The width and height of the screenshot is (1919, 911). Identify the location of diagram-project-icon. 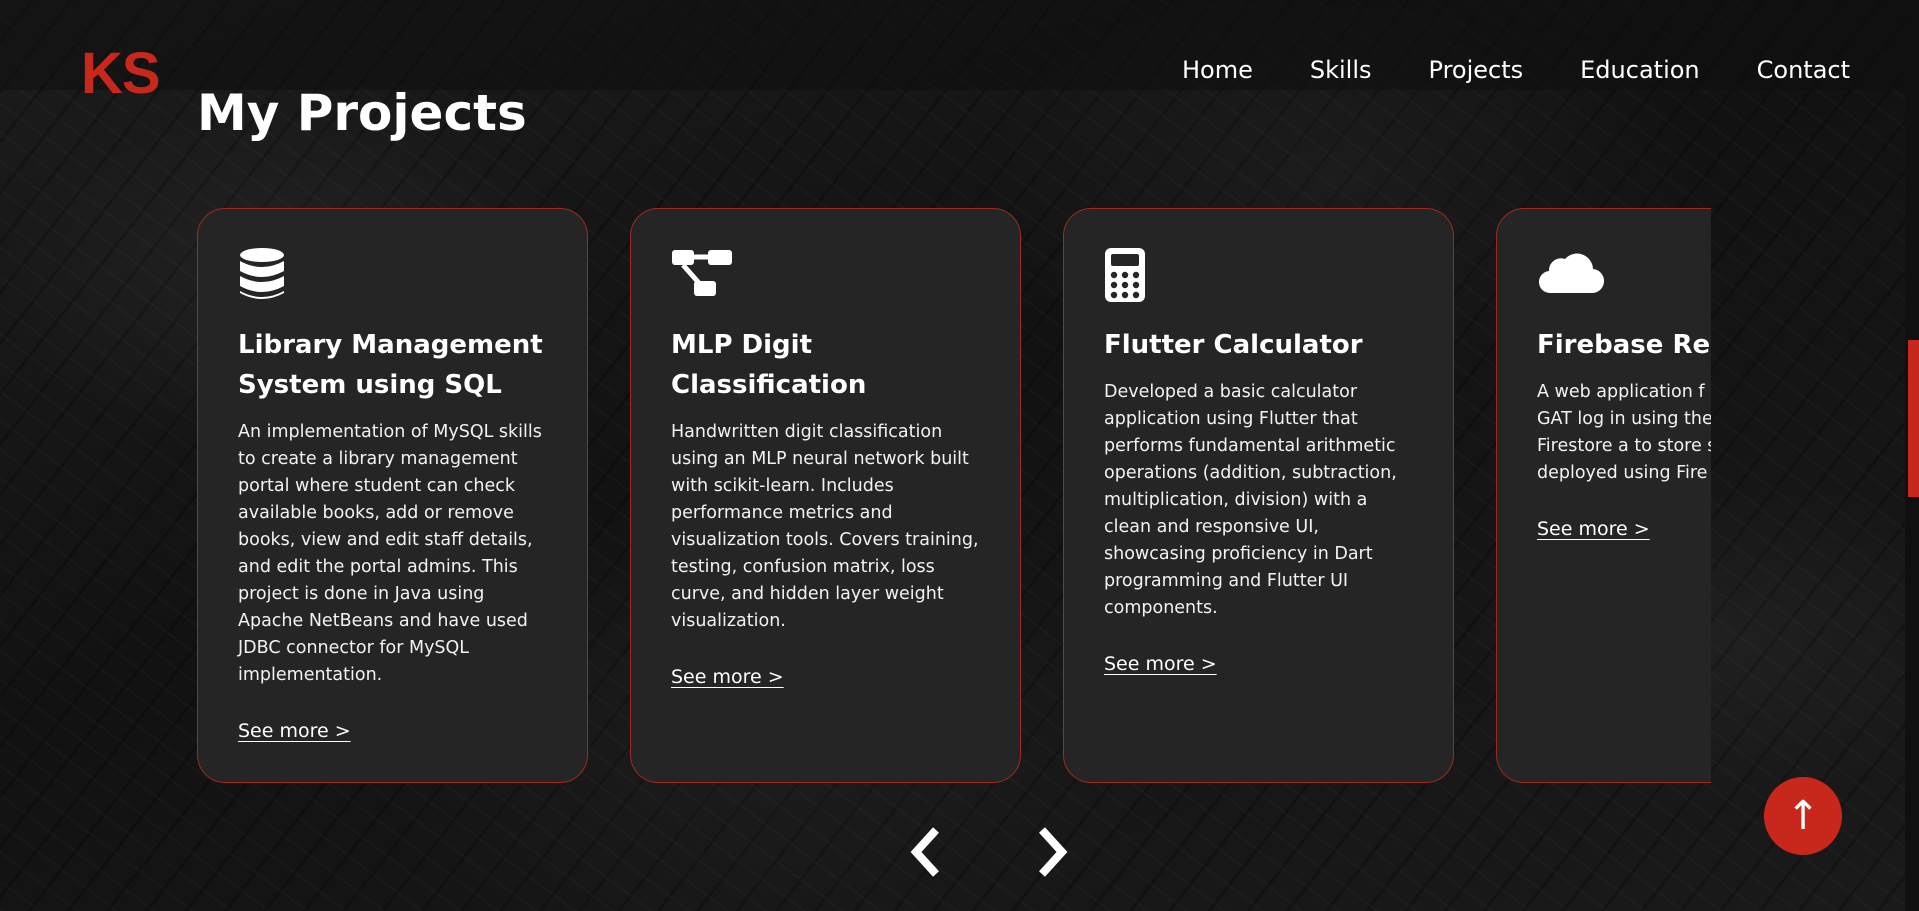
(701, 275).